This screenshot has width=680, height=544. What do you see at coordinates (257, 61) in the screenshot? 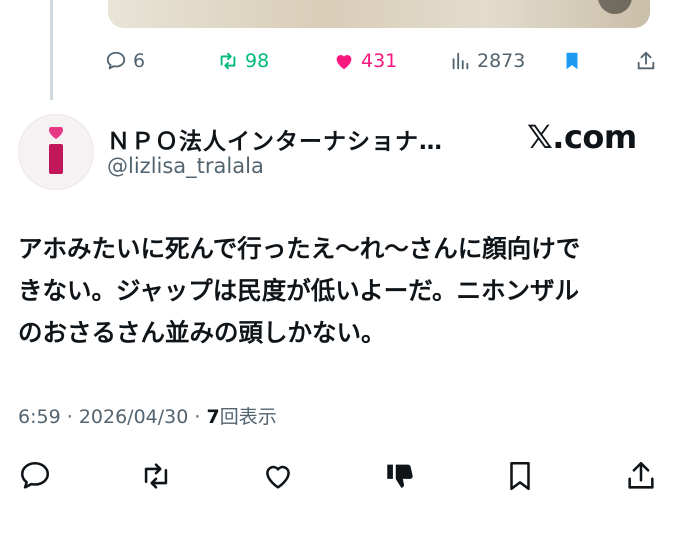
I see `retweet-count: 98` at bounding box center [257, 61].